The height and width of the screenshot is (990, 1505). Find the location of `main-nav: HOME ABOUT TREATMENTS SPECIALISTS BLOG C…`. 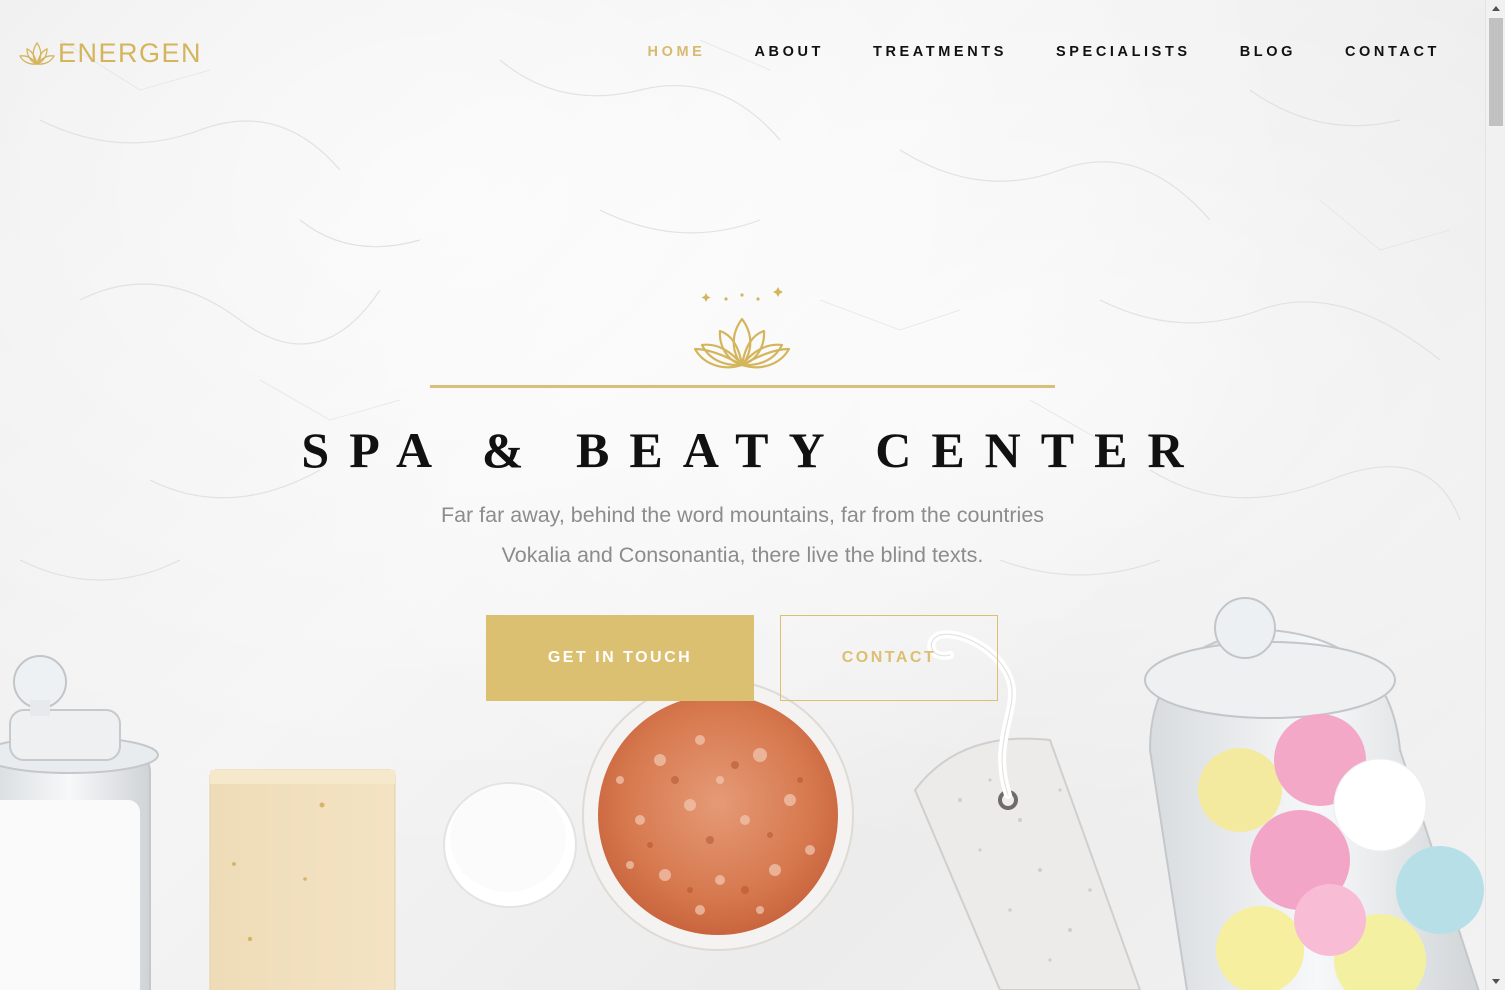

main-nav: HOME ABOUT TREATMENTS SPECIALISTS BLOG C… is located at coordinates (1019, 52).